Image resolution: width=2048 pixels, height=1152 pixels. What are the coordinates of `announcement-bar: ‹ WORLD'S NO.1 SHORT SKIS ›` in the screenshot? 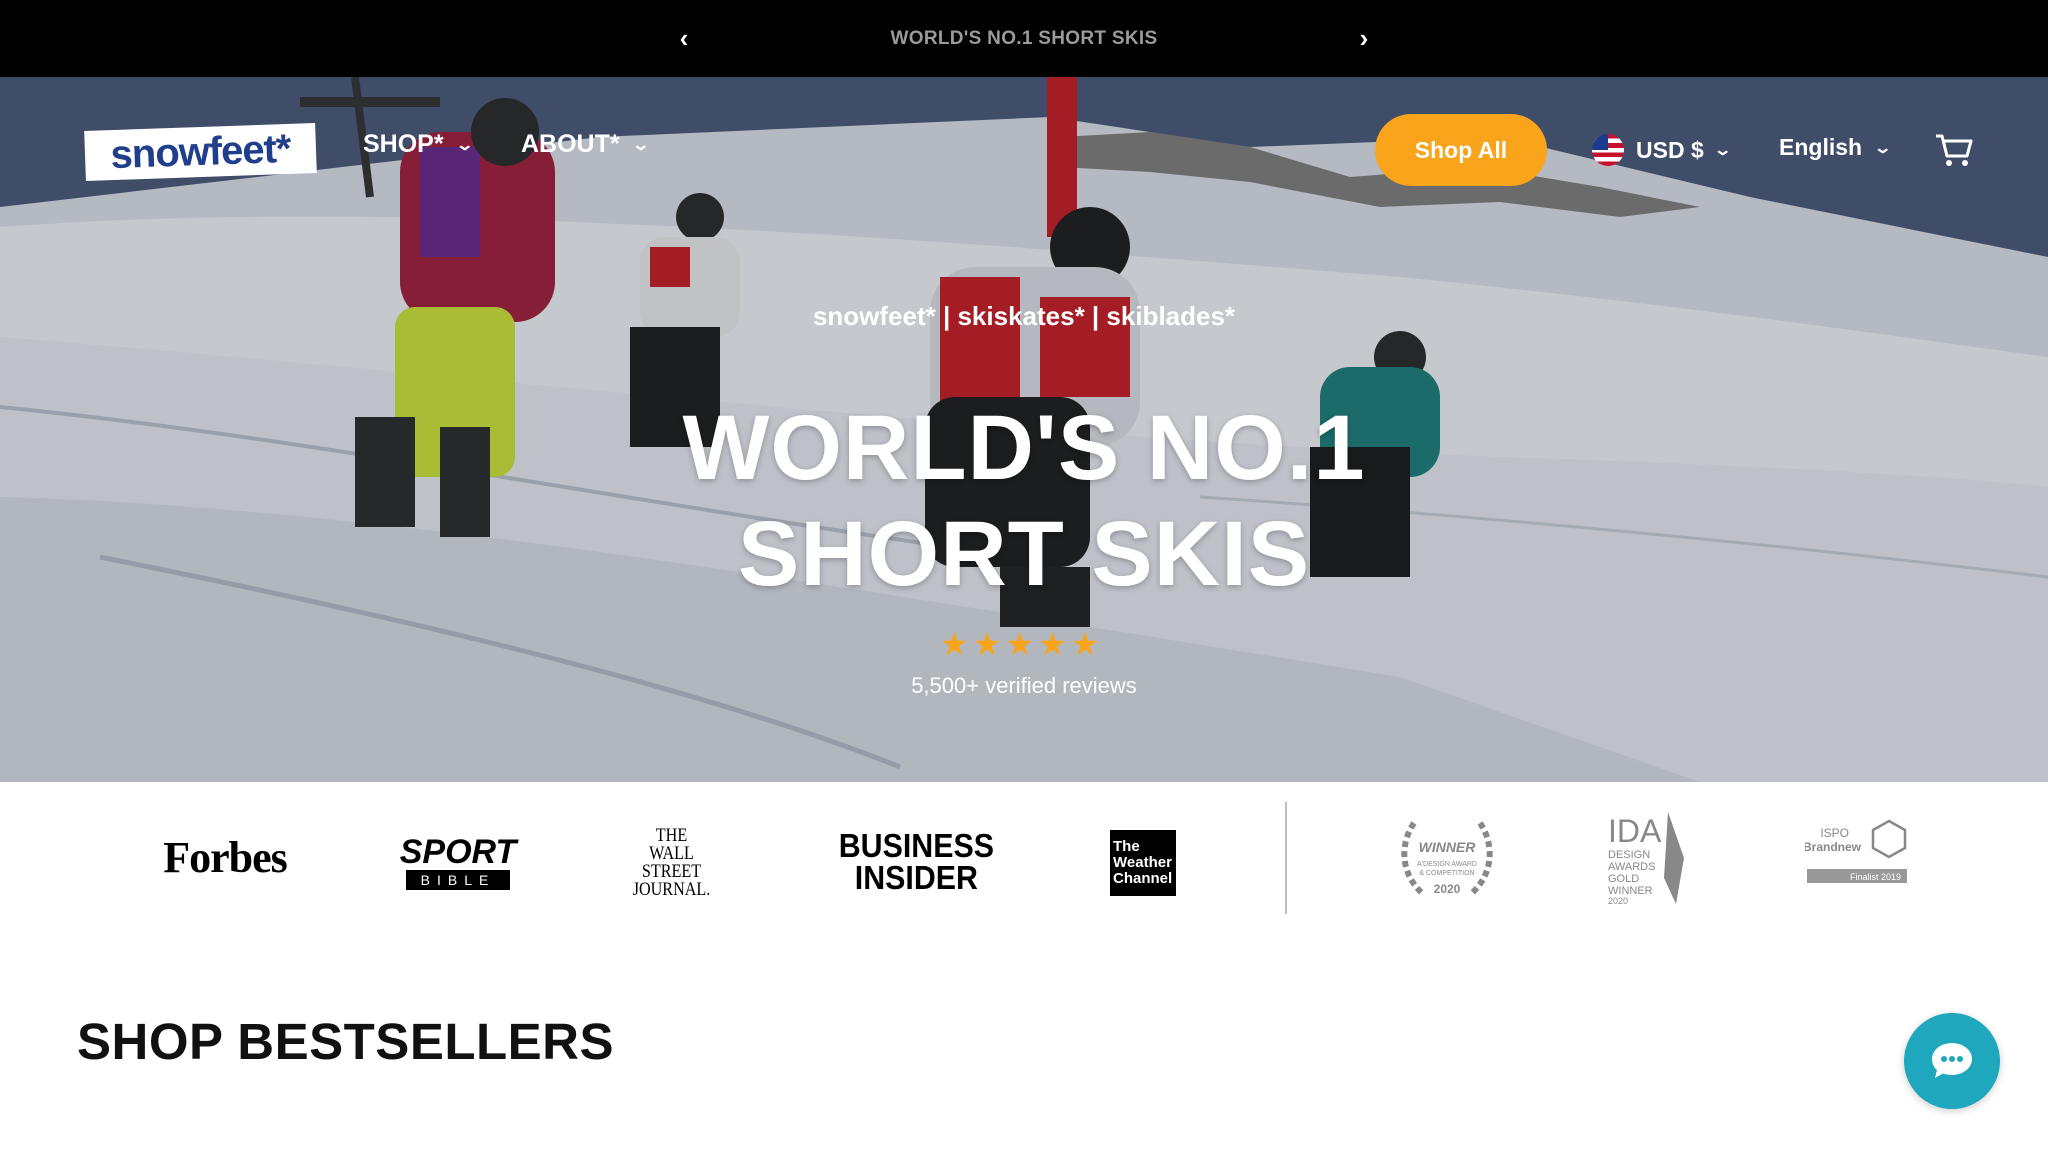 It's located at (1024, 38).